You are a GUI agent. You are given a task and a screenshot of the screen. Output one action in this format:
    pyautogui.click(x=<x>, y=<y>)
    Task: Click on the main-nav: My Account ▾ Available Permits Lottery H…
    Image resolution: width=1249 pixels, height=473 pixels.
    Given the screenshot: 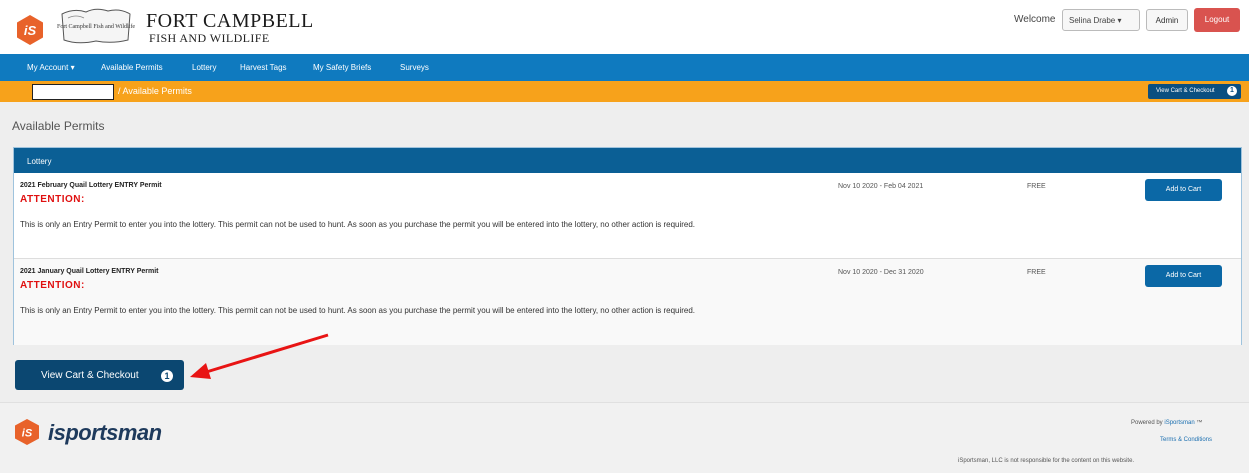 What is the action you would take?
    pyautogui.click(x=624, y=67)
    